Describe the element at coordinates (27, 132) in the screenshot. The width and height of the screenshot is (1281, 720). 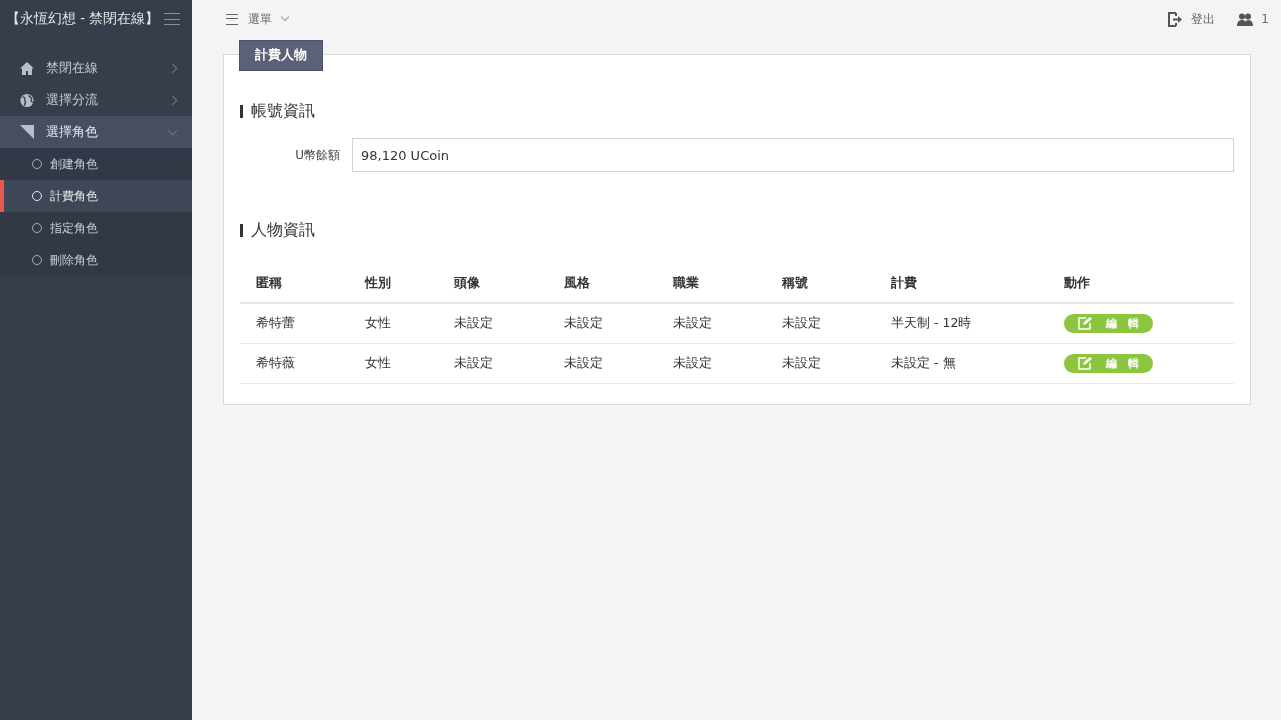
I see `triangle-icon` at that location.